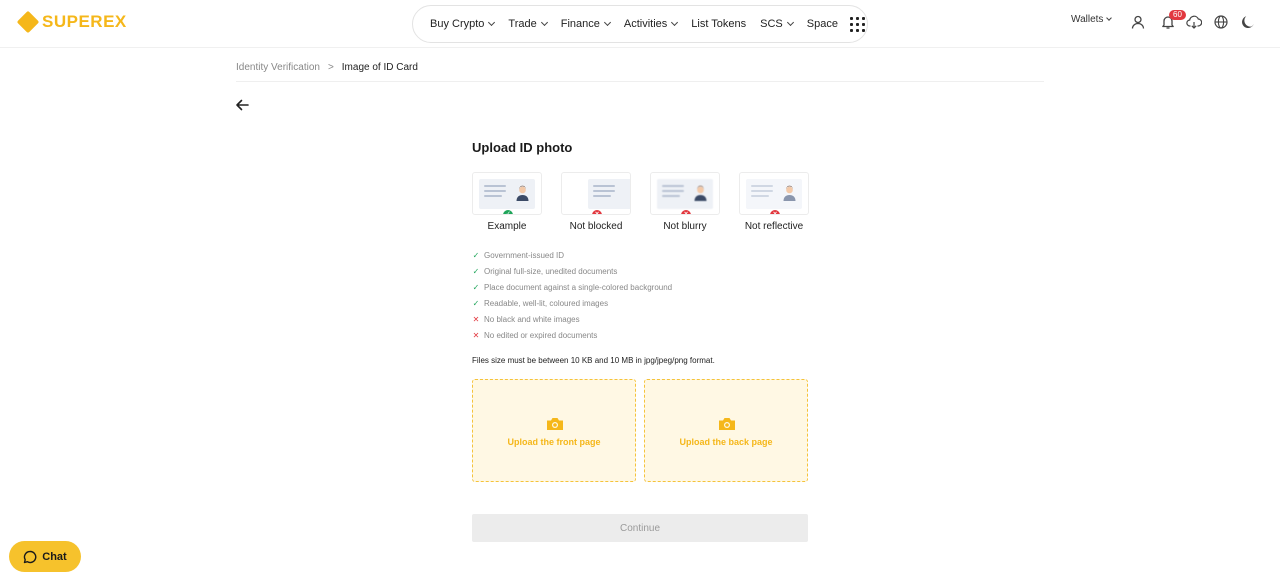  I want to click on globe-icon, so click(1221, 22).